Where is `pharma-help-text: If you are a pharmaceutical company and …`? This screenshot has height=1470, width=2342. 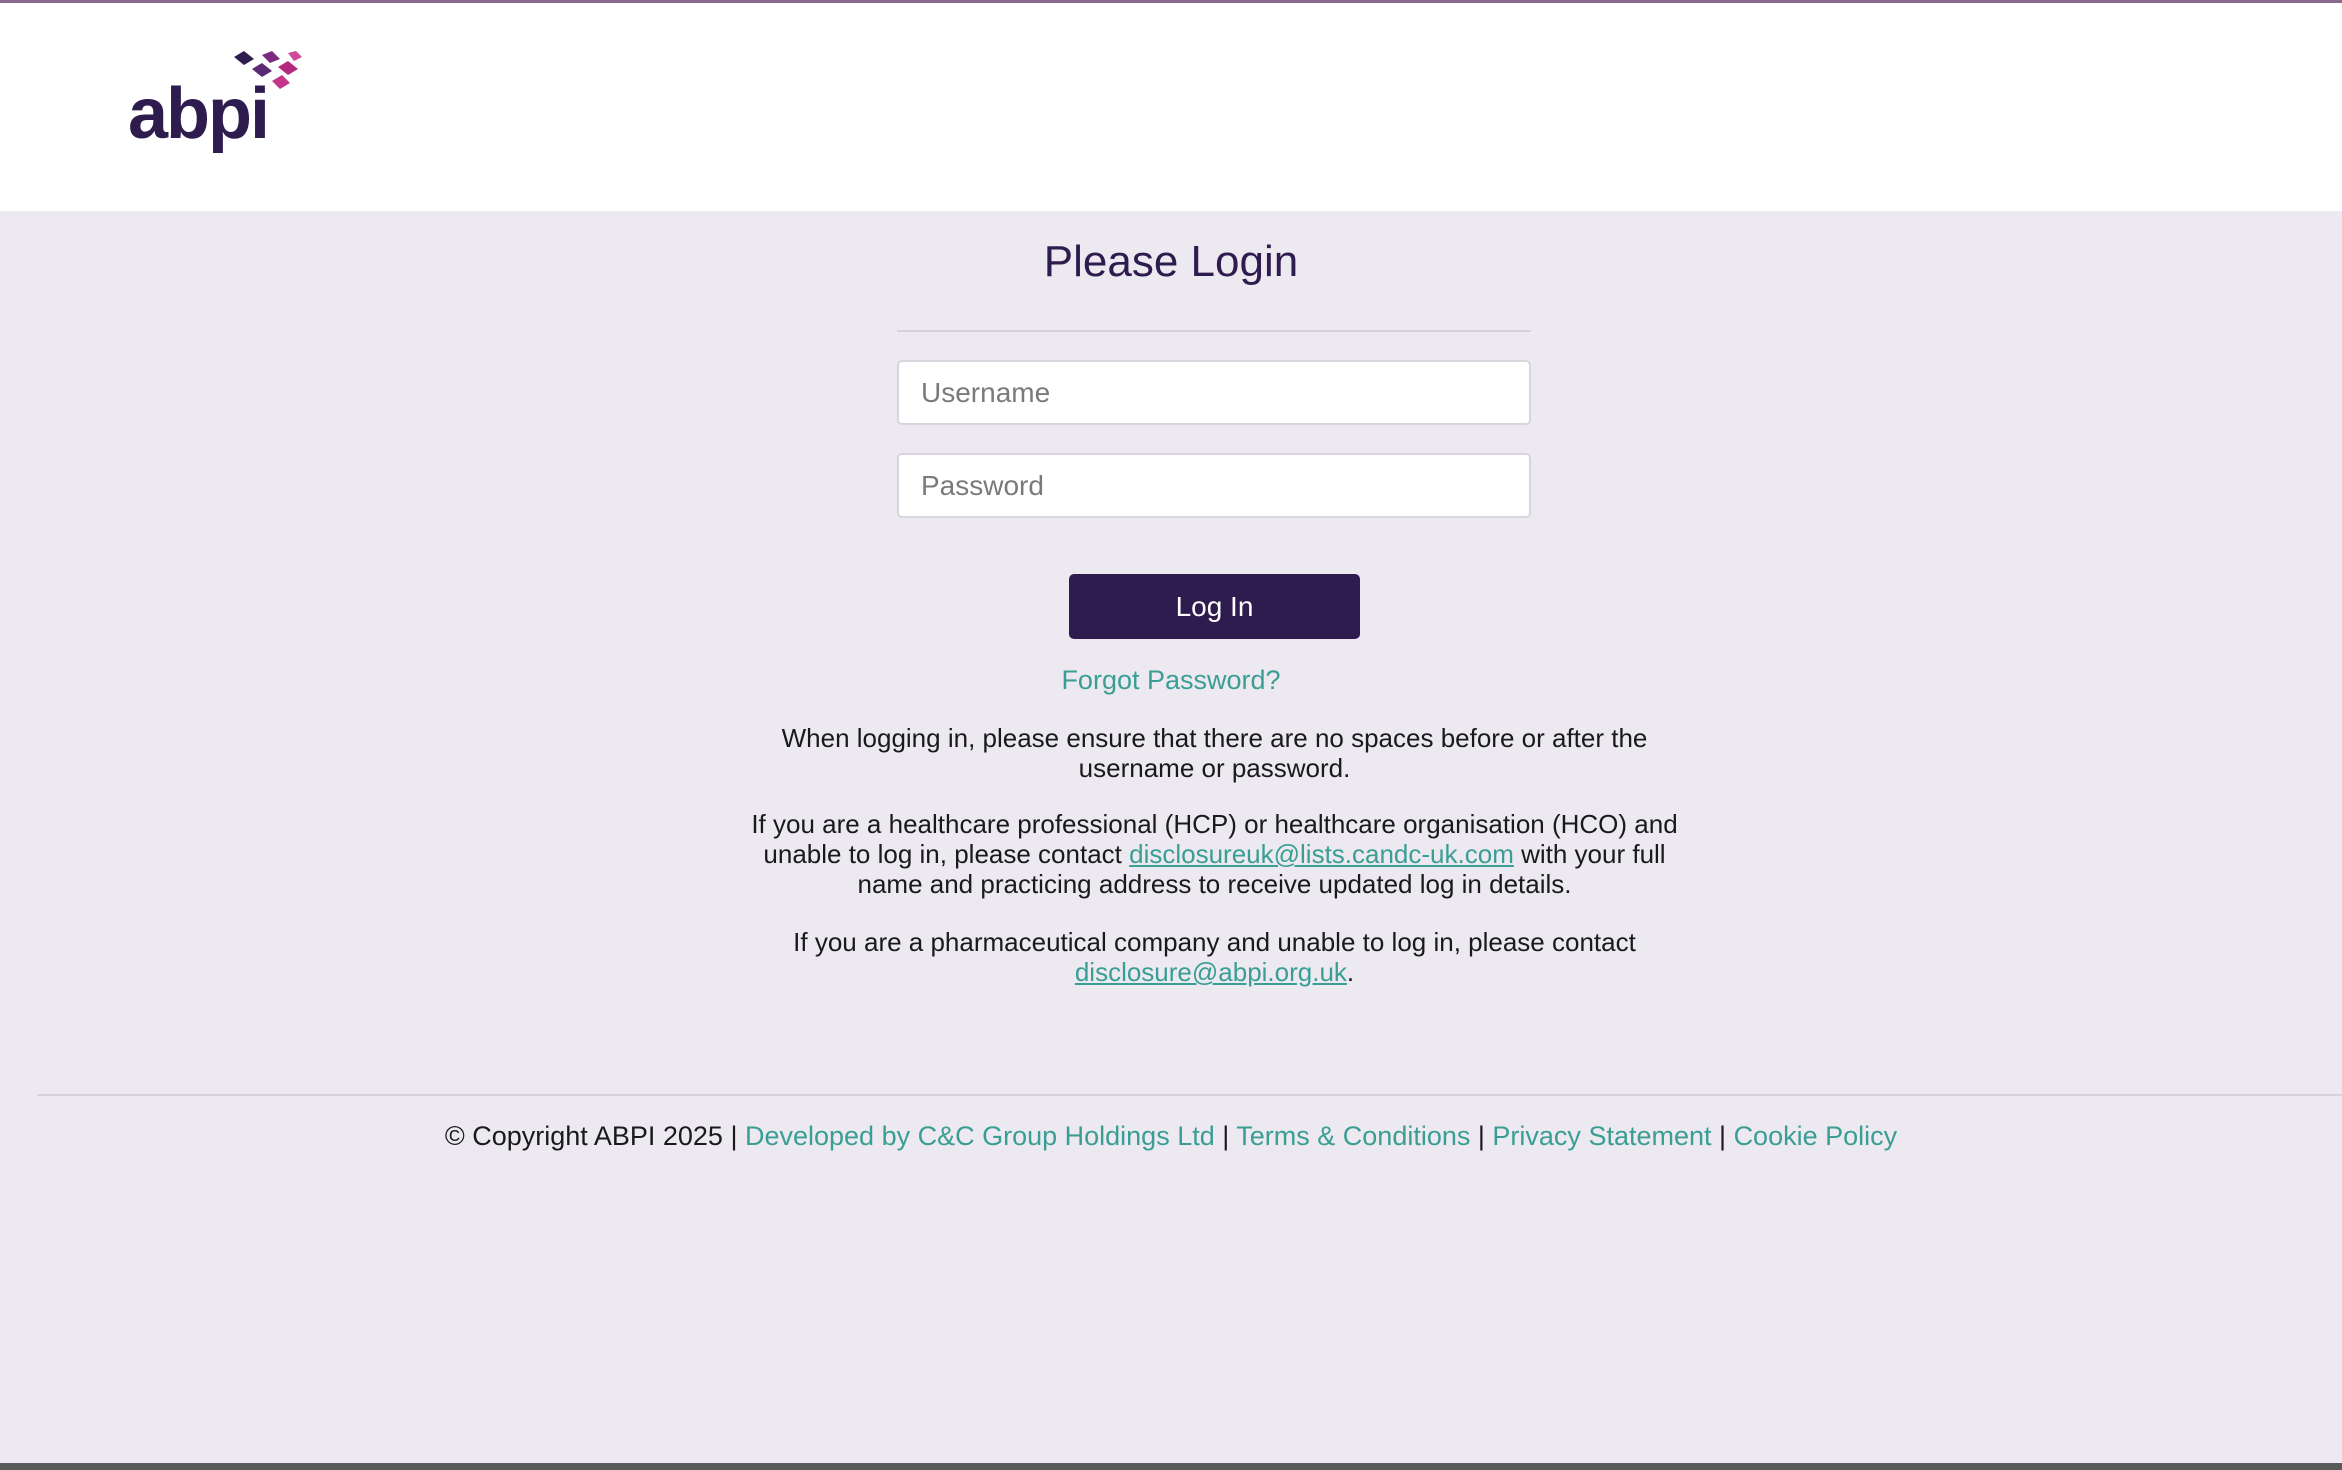
pharma-help-text: If you are a pharmaceutical company and … is located at coordinates (1214, 957).